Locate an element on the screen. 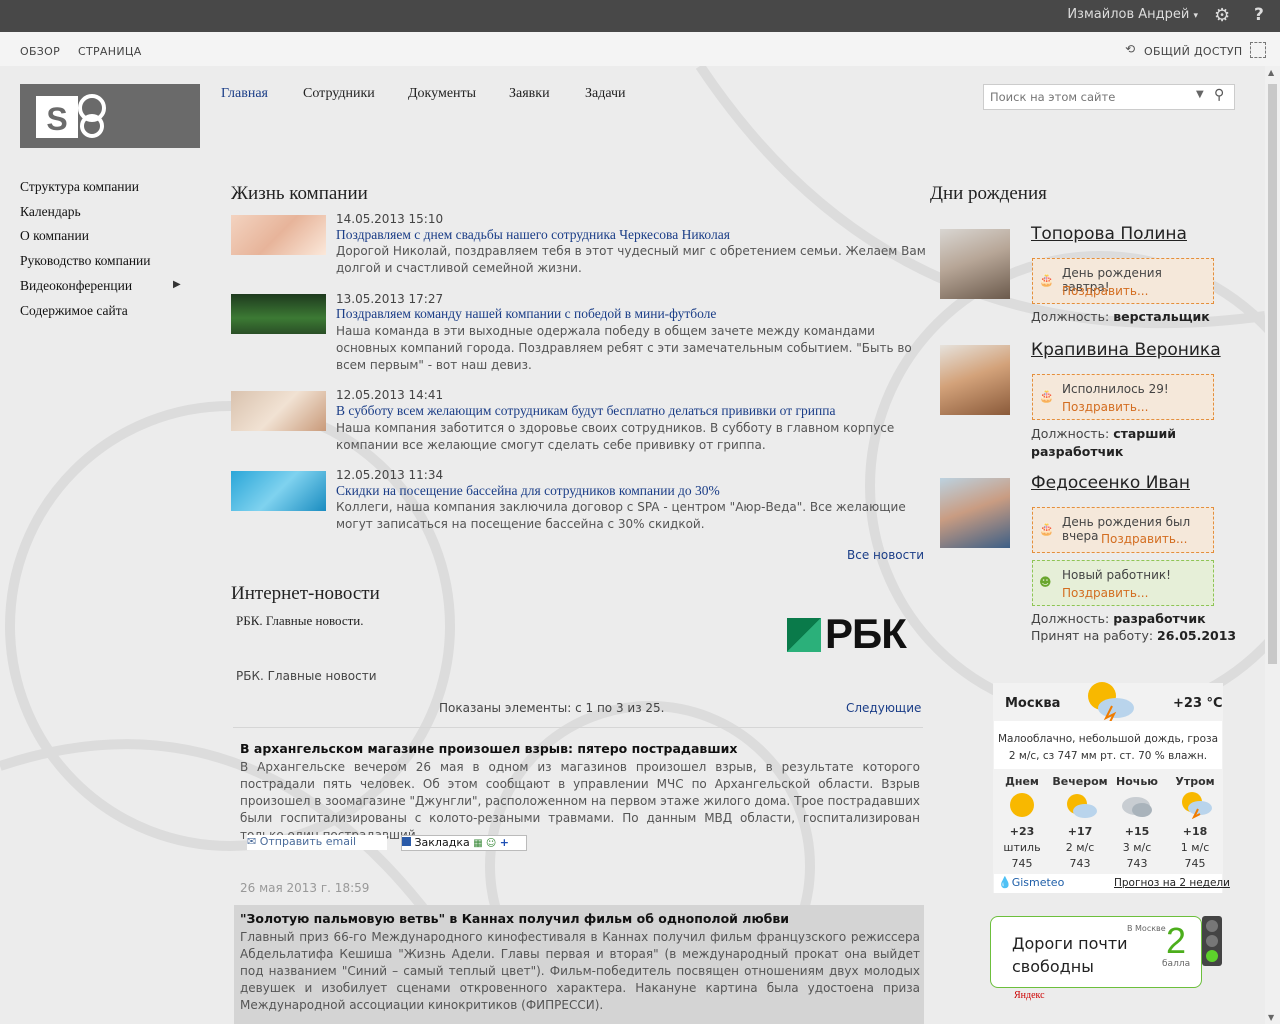 The image size is (1280, 1024). bookmark-button: Закладка ▦ ☺ + is located at coordinates (464, 843).